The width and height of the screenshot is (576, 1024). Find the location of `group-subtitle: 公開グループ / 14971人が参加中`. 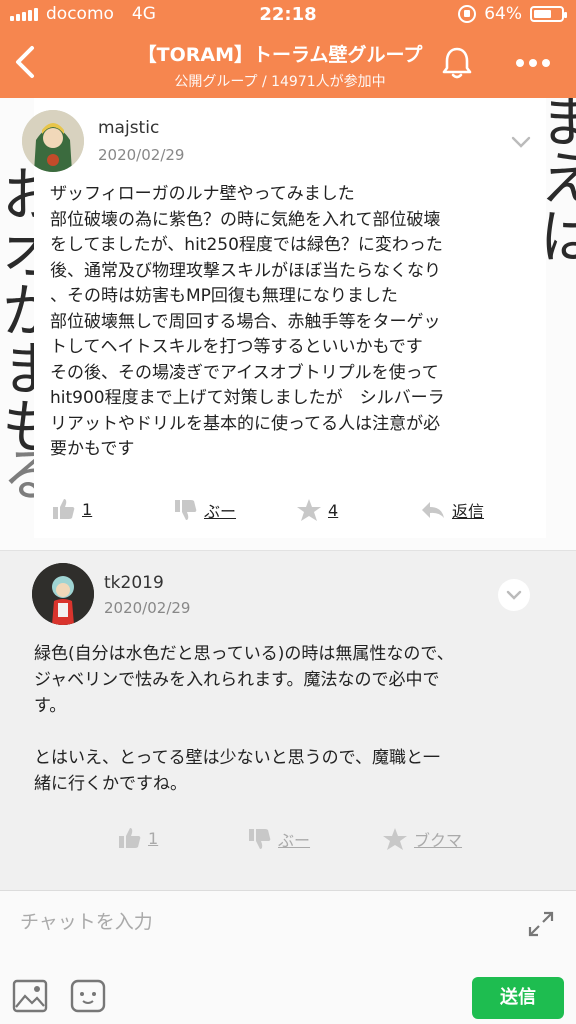

group-subtitle: 公開グループ / 14971人が参加中 is located at coordinates (280, 82).